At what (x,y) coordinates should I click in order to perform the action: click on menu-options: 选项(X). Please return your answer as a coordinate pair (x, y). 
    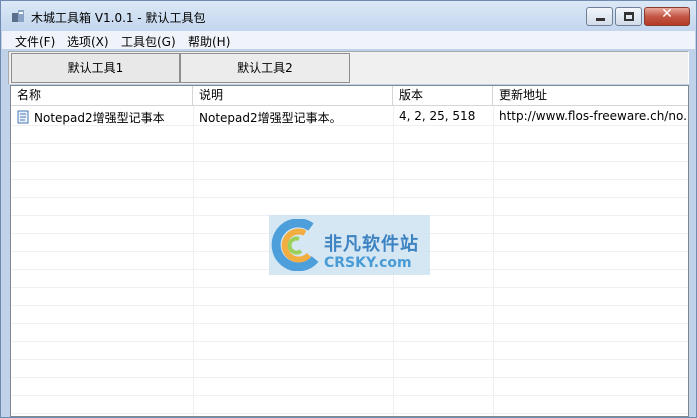
    Looking at the image, I should click on (88, 41).